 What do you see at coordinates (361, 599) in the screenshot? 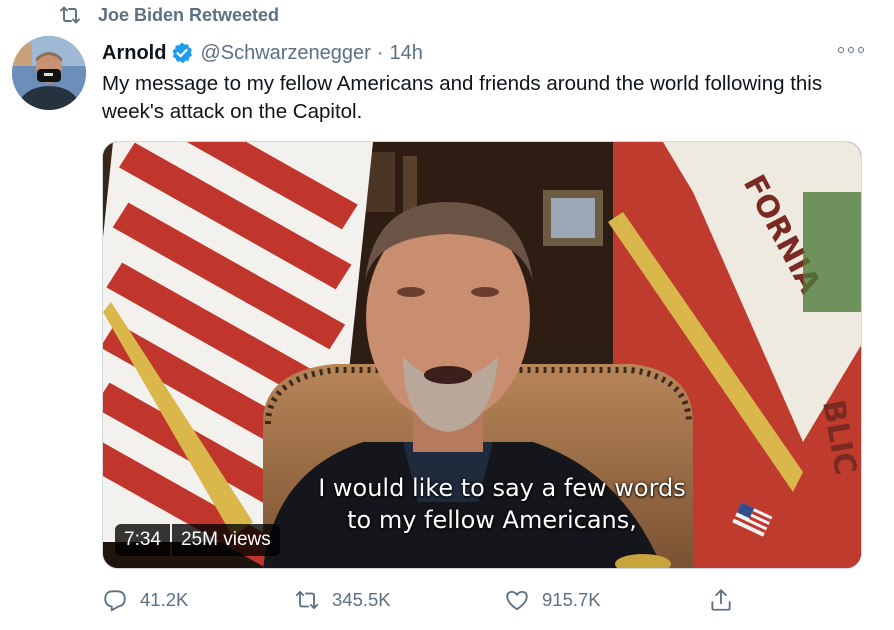
I see `retweet-count: 345.5K` at bounding box center [361, 599].